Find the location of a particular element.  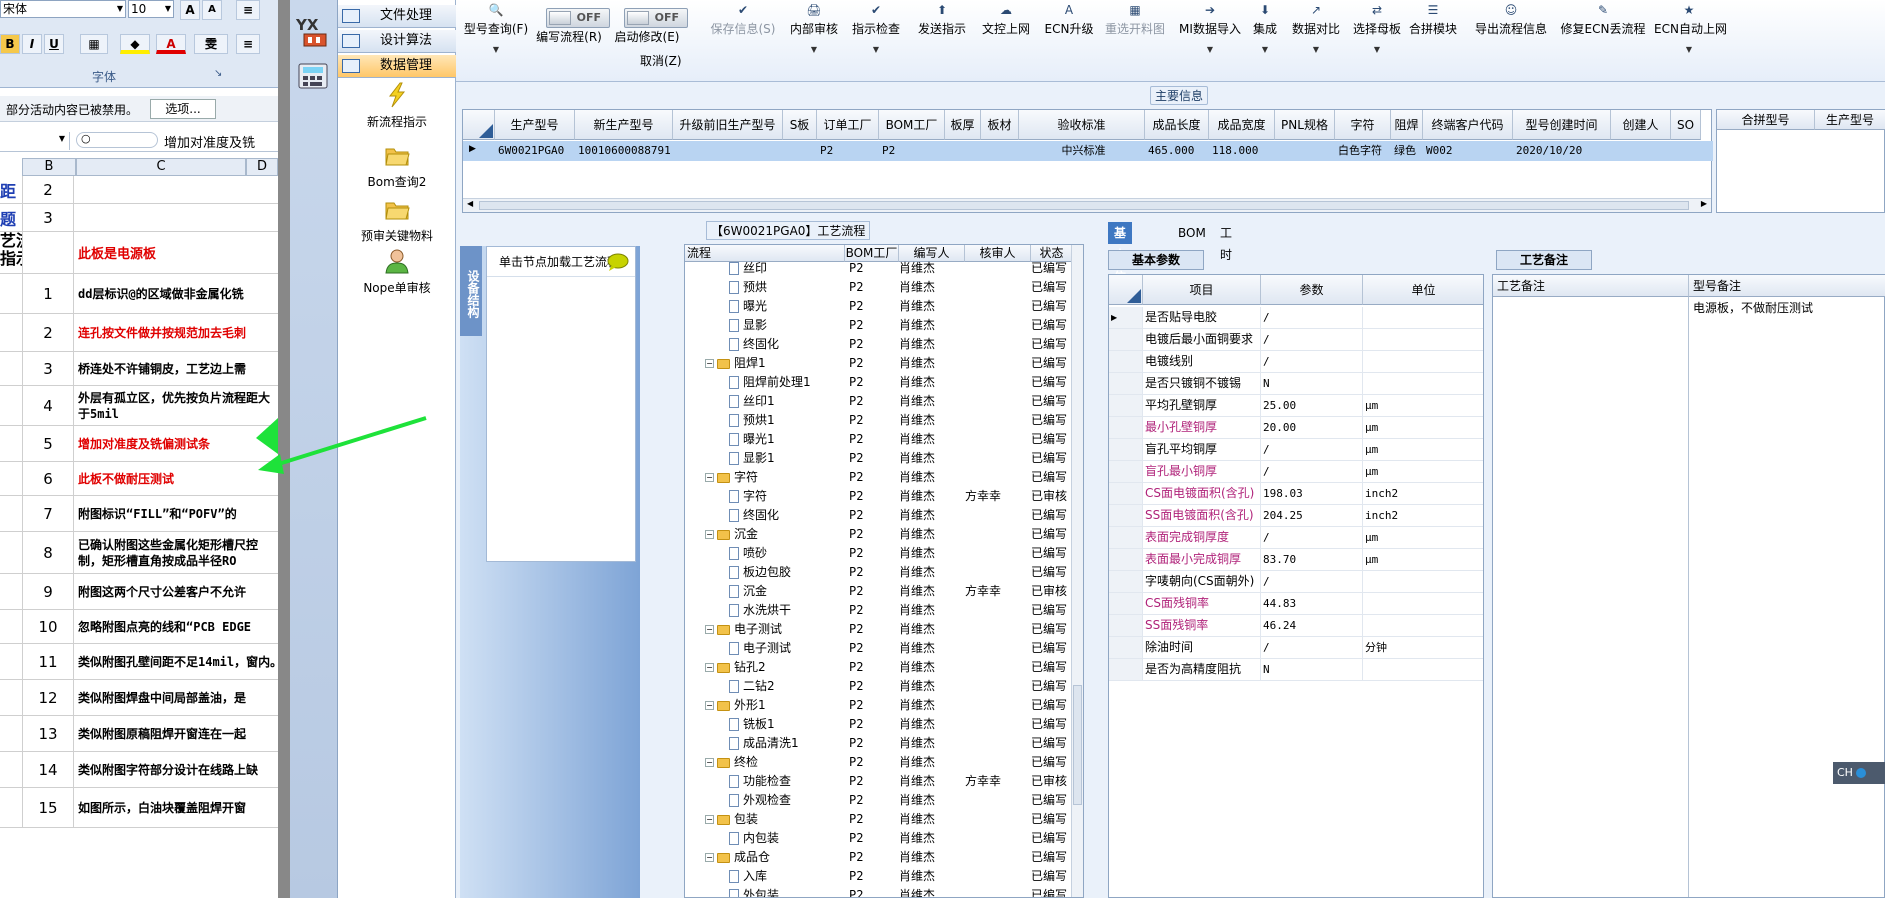

table-row: 是否只镀铜不镀锡 N is located at coordinates (1296, 384).